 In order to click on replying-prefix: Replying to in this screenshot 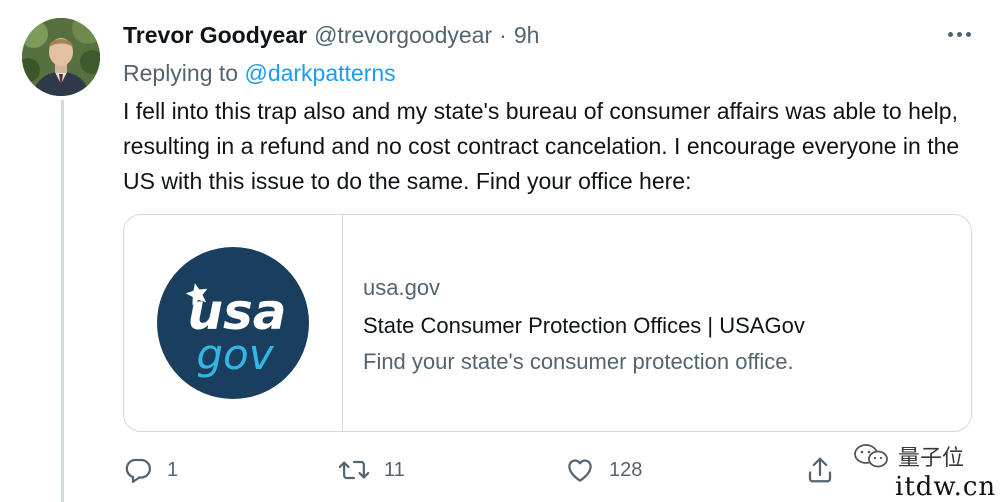, I will do `click(184, 73)`.